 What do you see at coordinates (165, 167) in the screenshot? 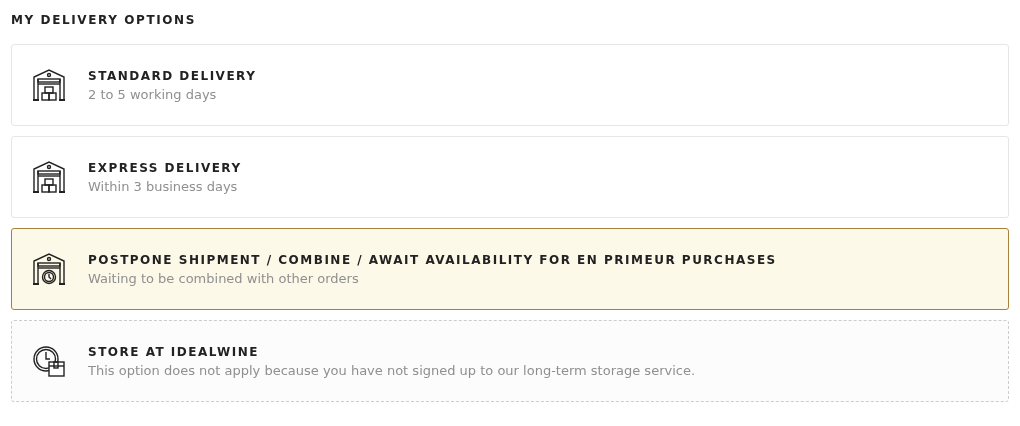
I see `option-title: EXPRESS DELIVERY` at bounding box center [165, 167].